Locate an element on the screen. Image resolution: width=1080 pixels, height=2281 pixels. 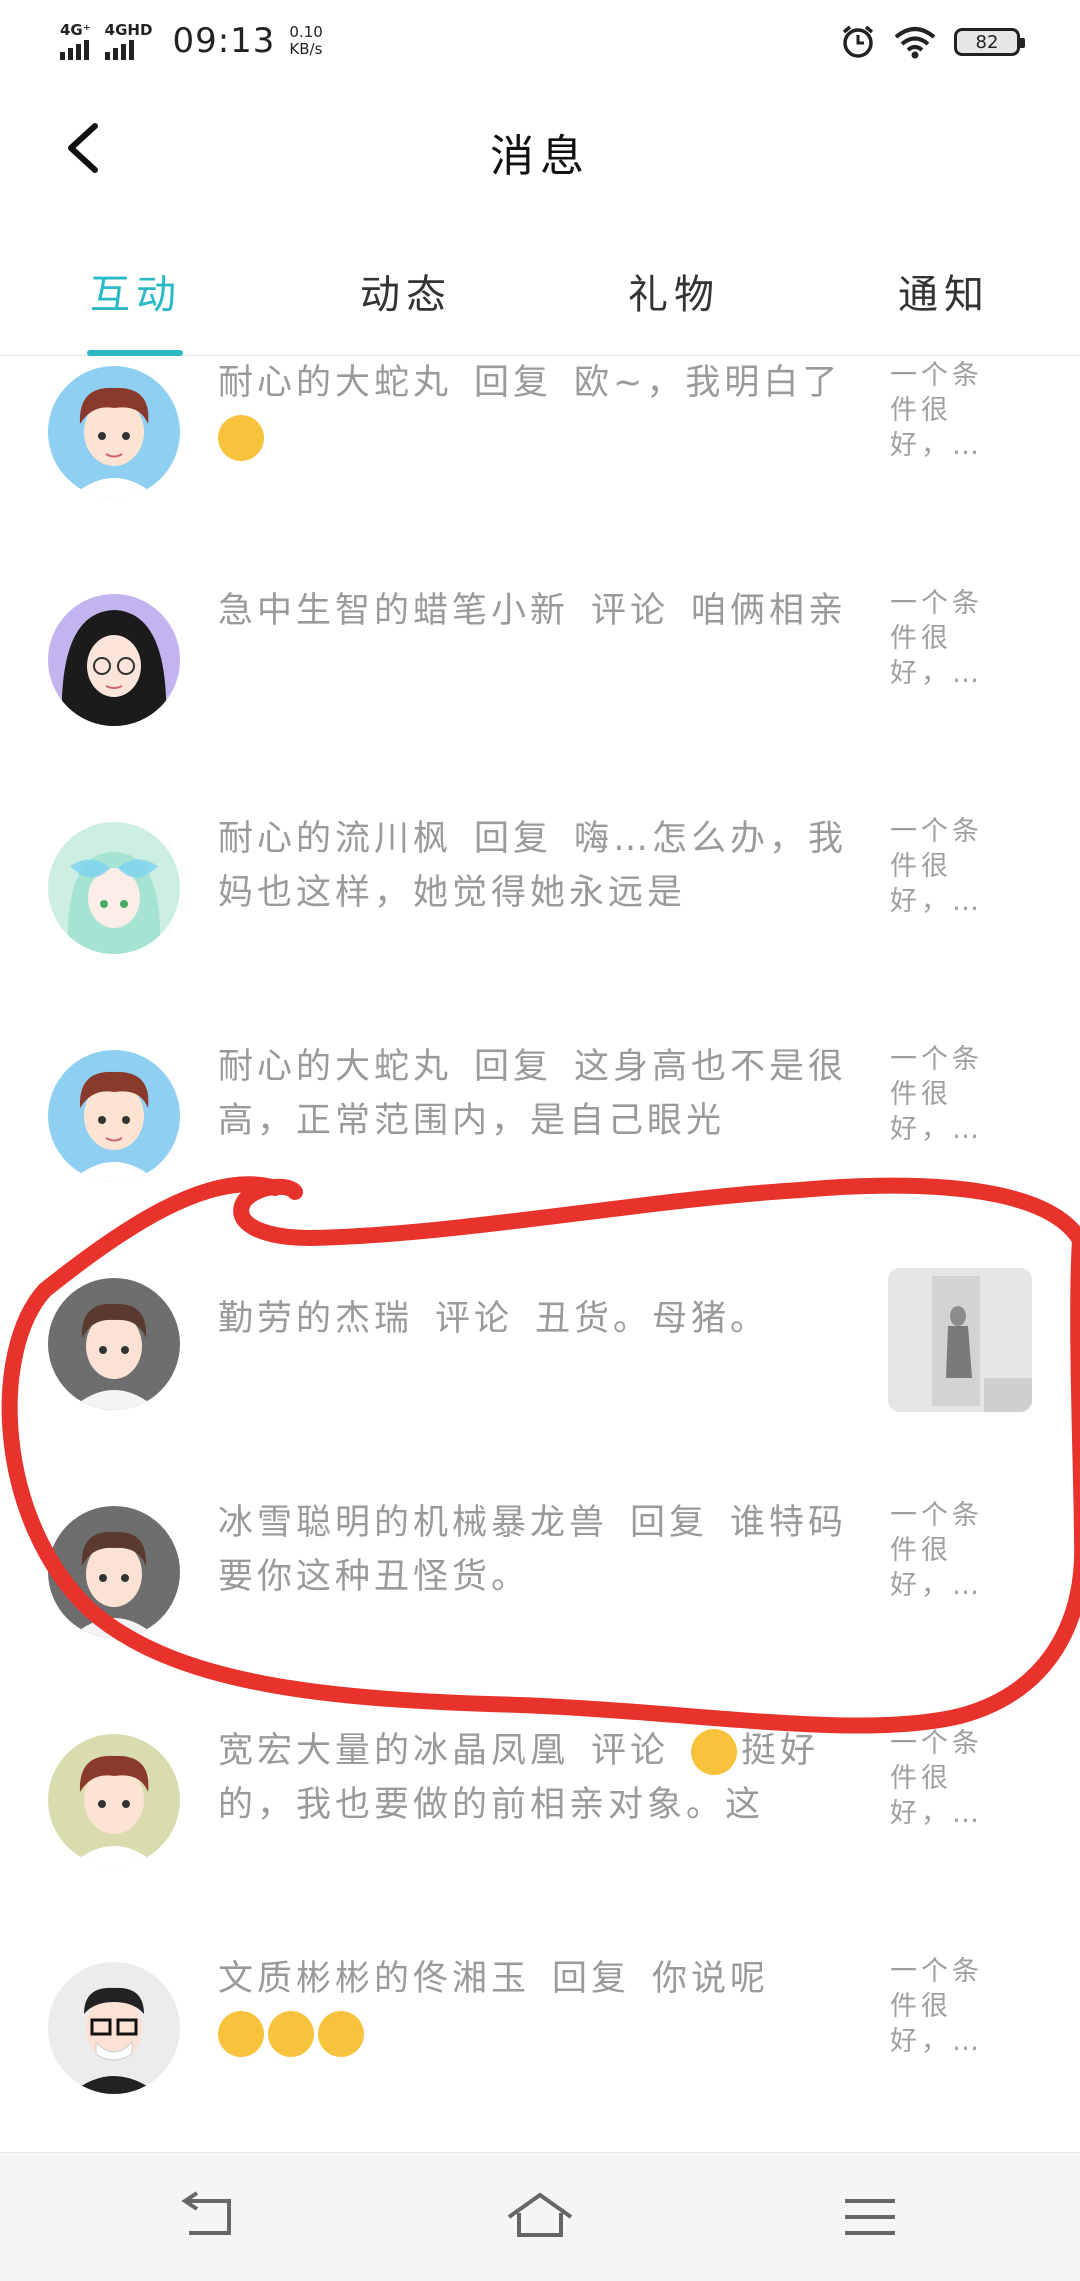
page-title: 消息 is located at coordinates (540, 156).